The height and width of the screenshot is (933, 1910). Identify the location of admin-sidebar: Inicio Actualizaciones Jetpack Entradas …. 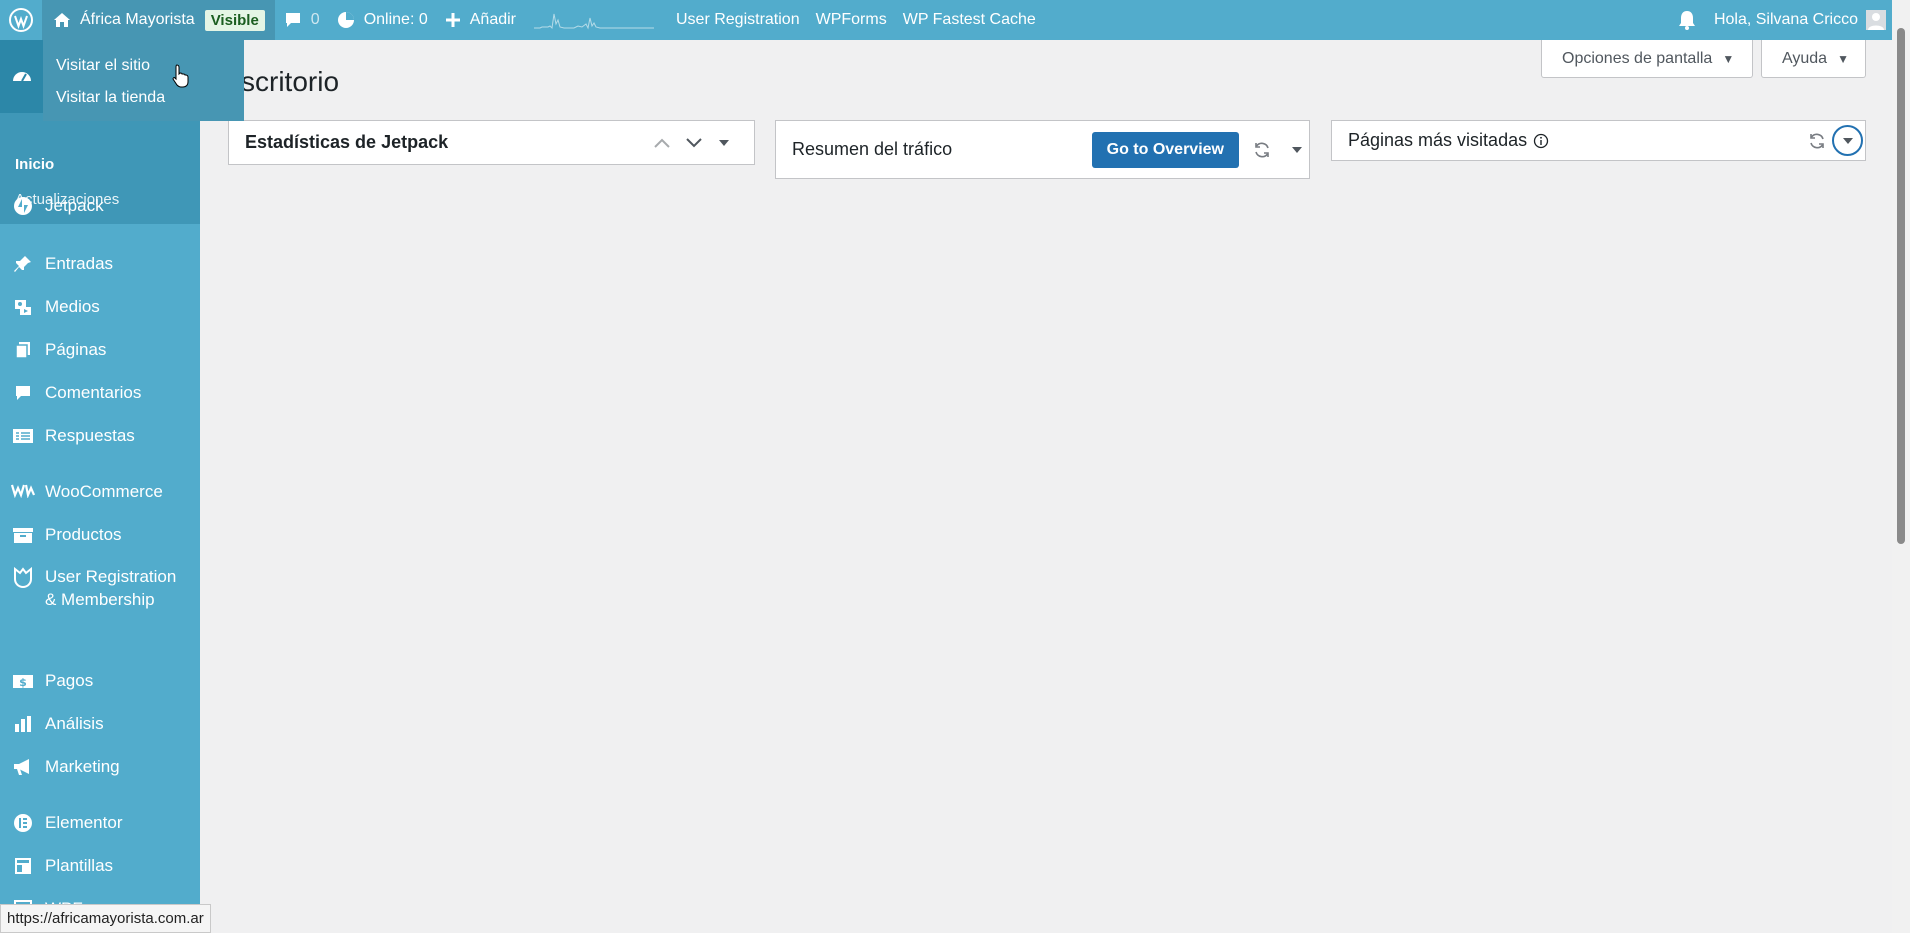
(100, 486).